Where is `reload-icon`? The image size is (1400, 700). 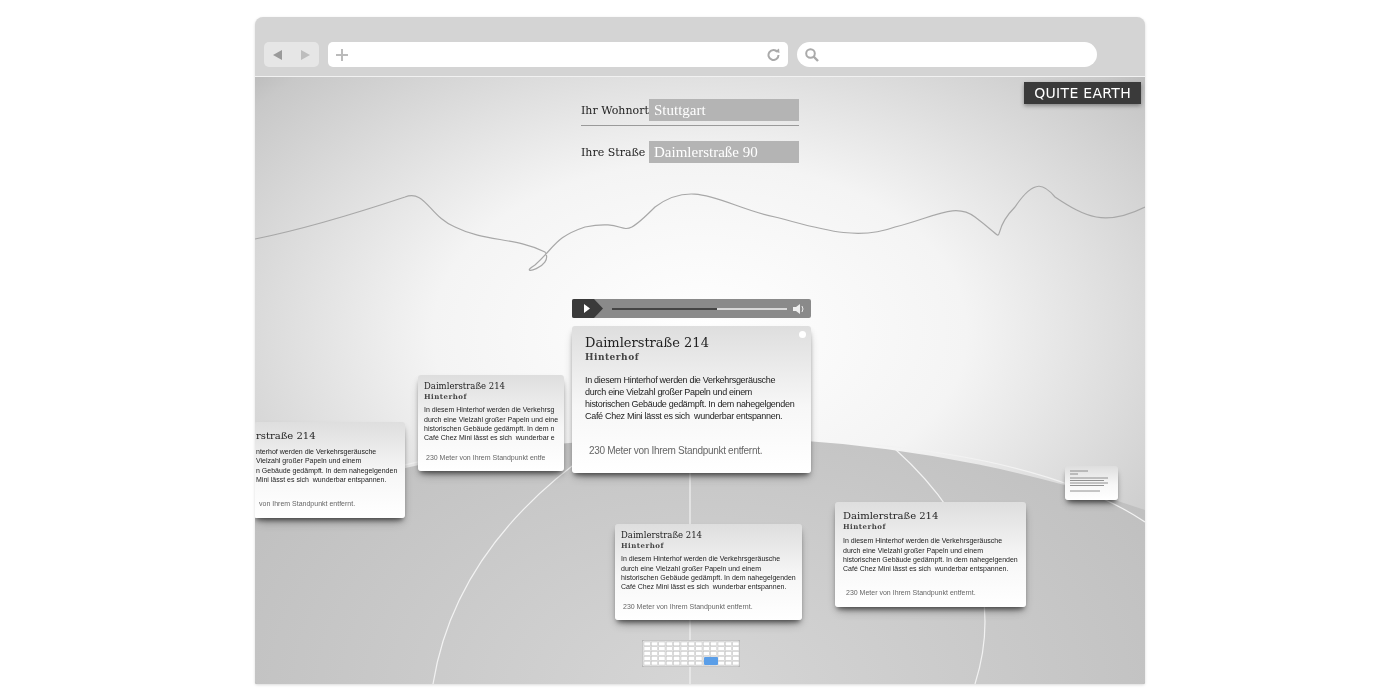
reload-icon is located at coordinates (773, 54).